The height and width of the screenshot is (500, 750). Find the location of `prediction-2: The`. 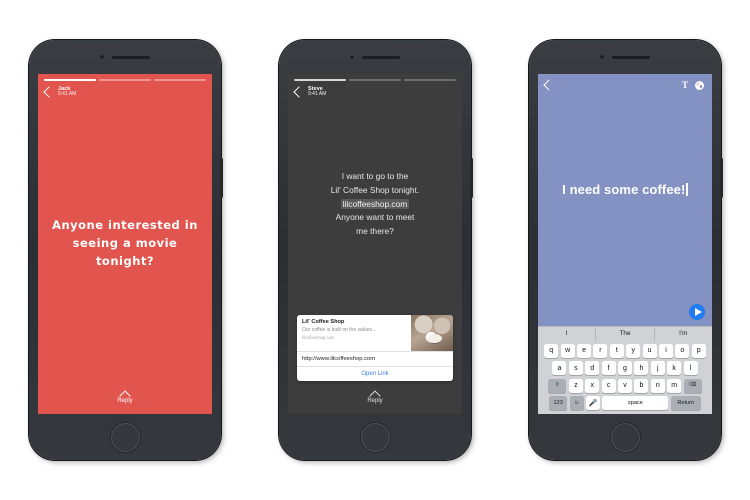

prediction-2: The is located at coordinates (624, 333).